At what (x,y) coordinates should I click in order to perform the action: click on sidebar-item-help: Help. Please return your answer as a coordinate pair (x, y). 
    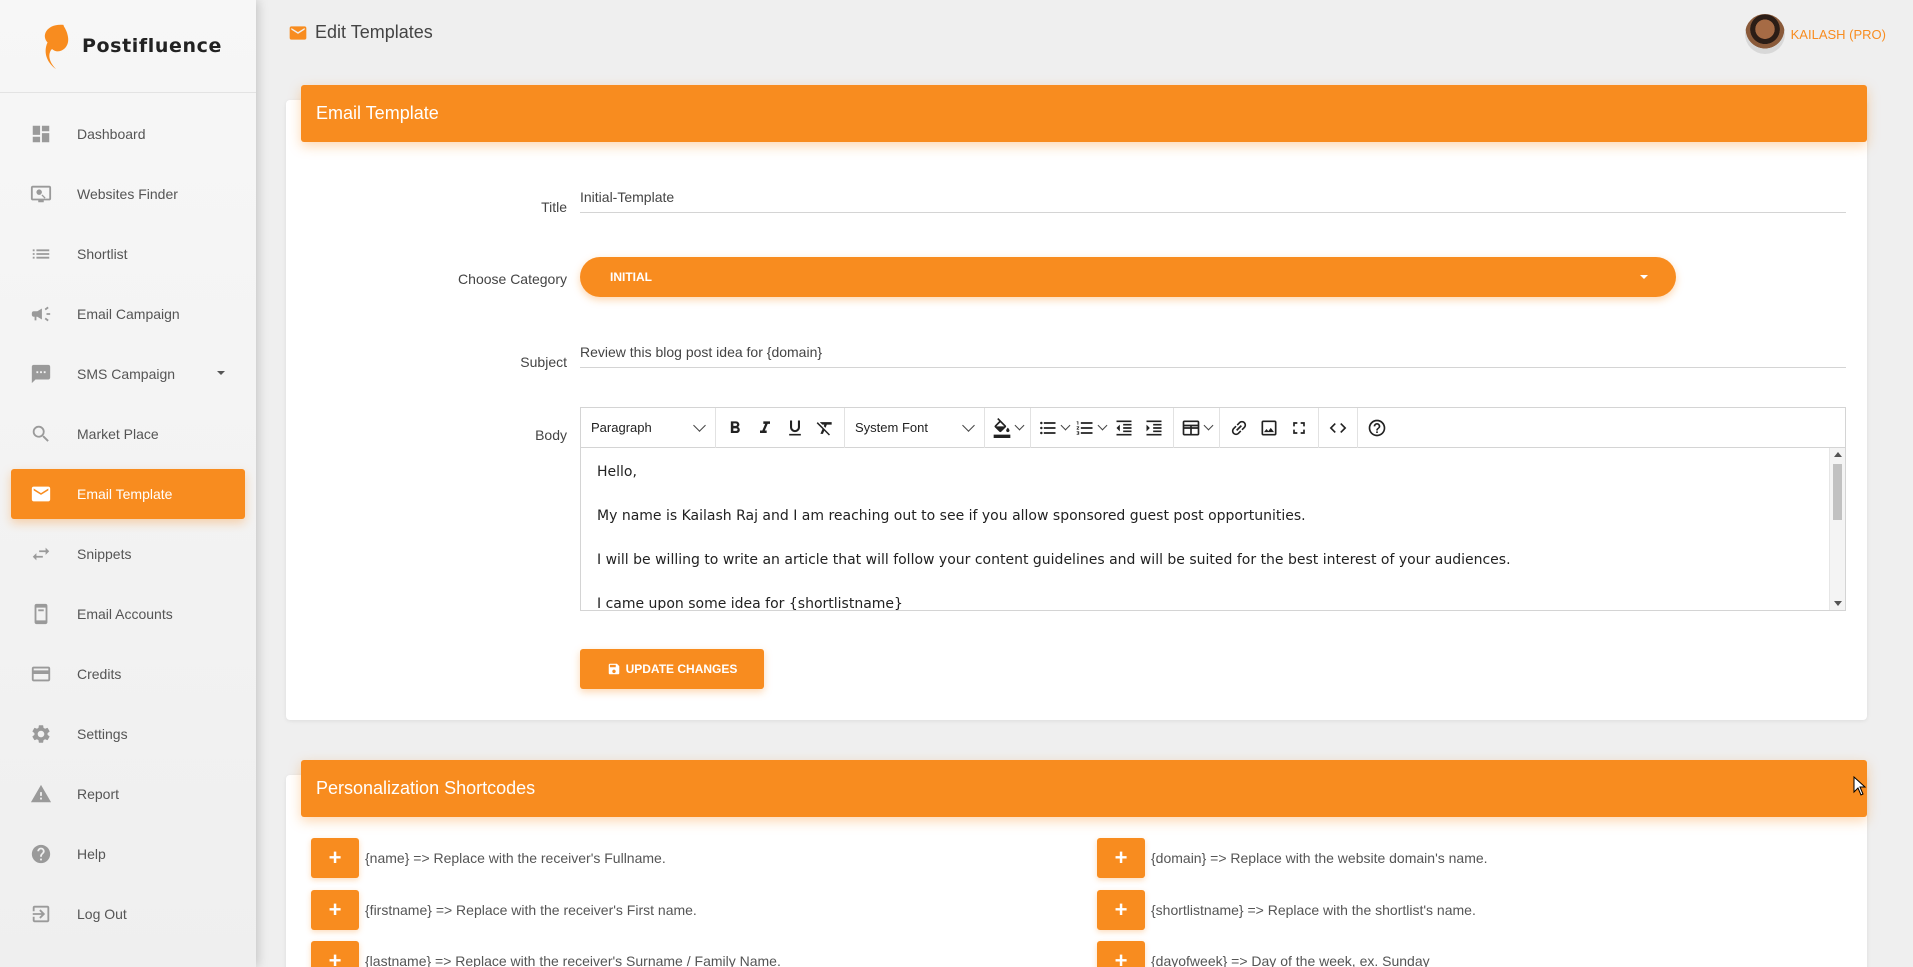
    Looking at the image, I should click on (128, 854).